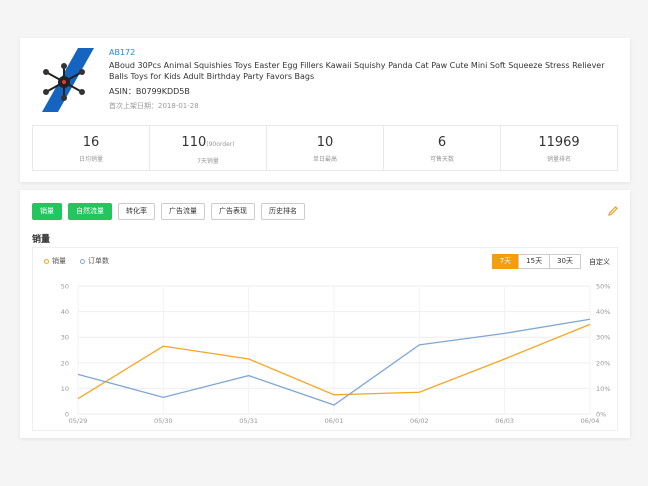 This screenshot has width=648, height=486. What do you see at coordinates (613, 211) in the screenshot?
I see `pencil-icon` at bounding box center [613, 211].